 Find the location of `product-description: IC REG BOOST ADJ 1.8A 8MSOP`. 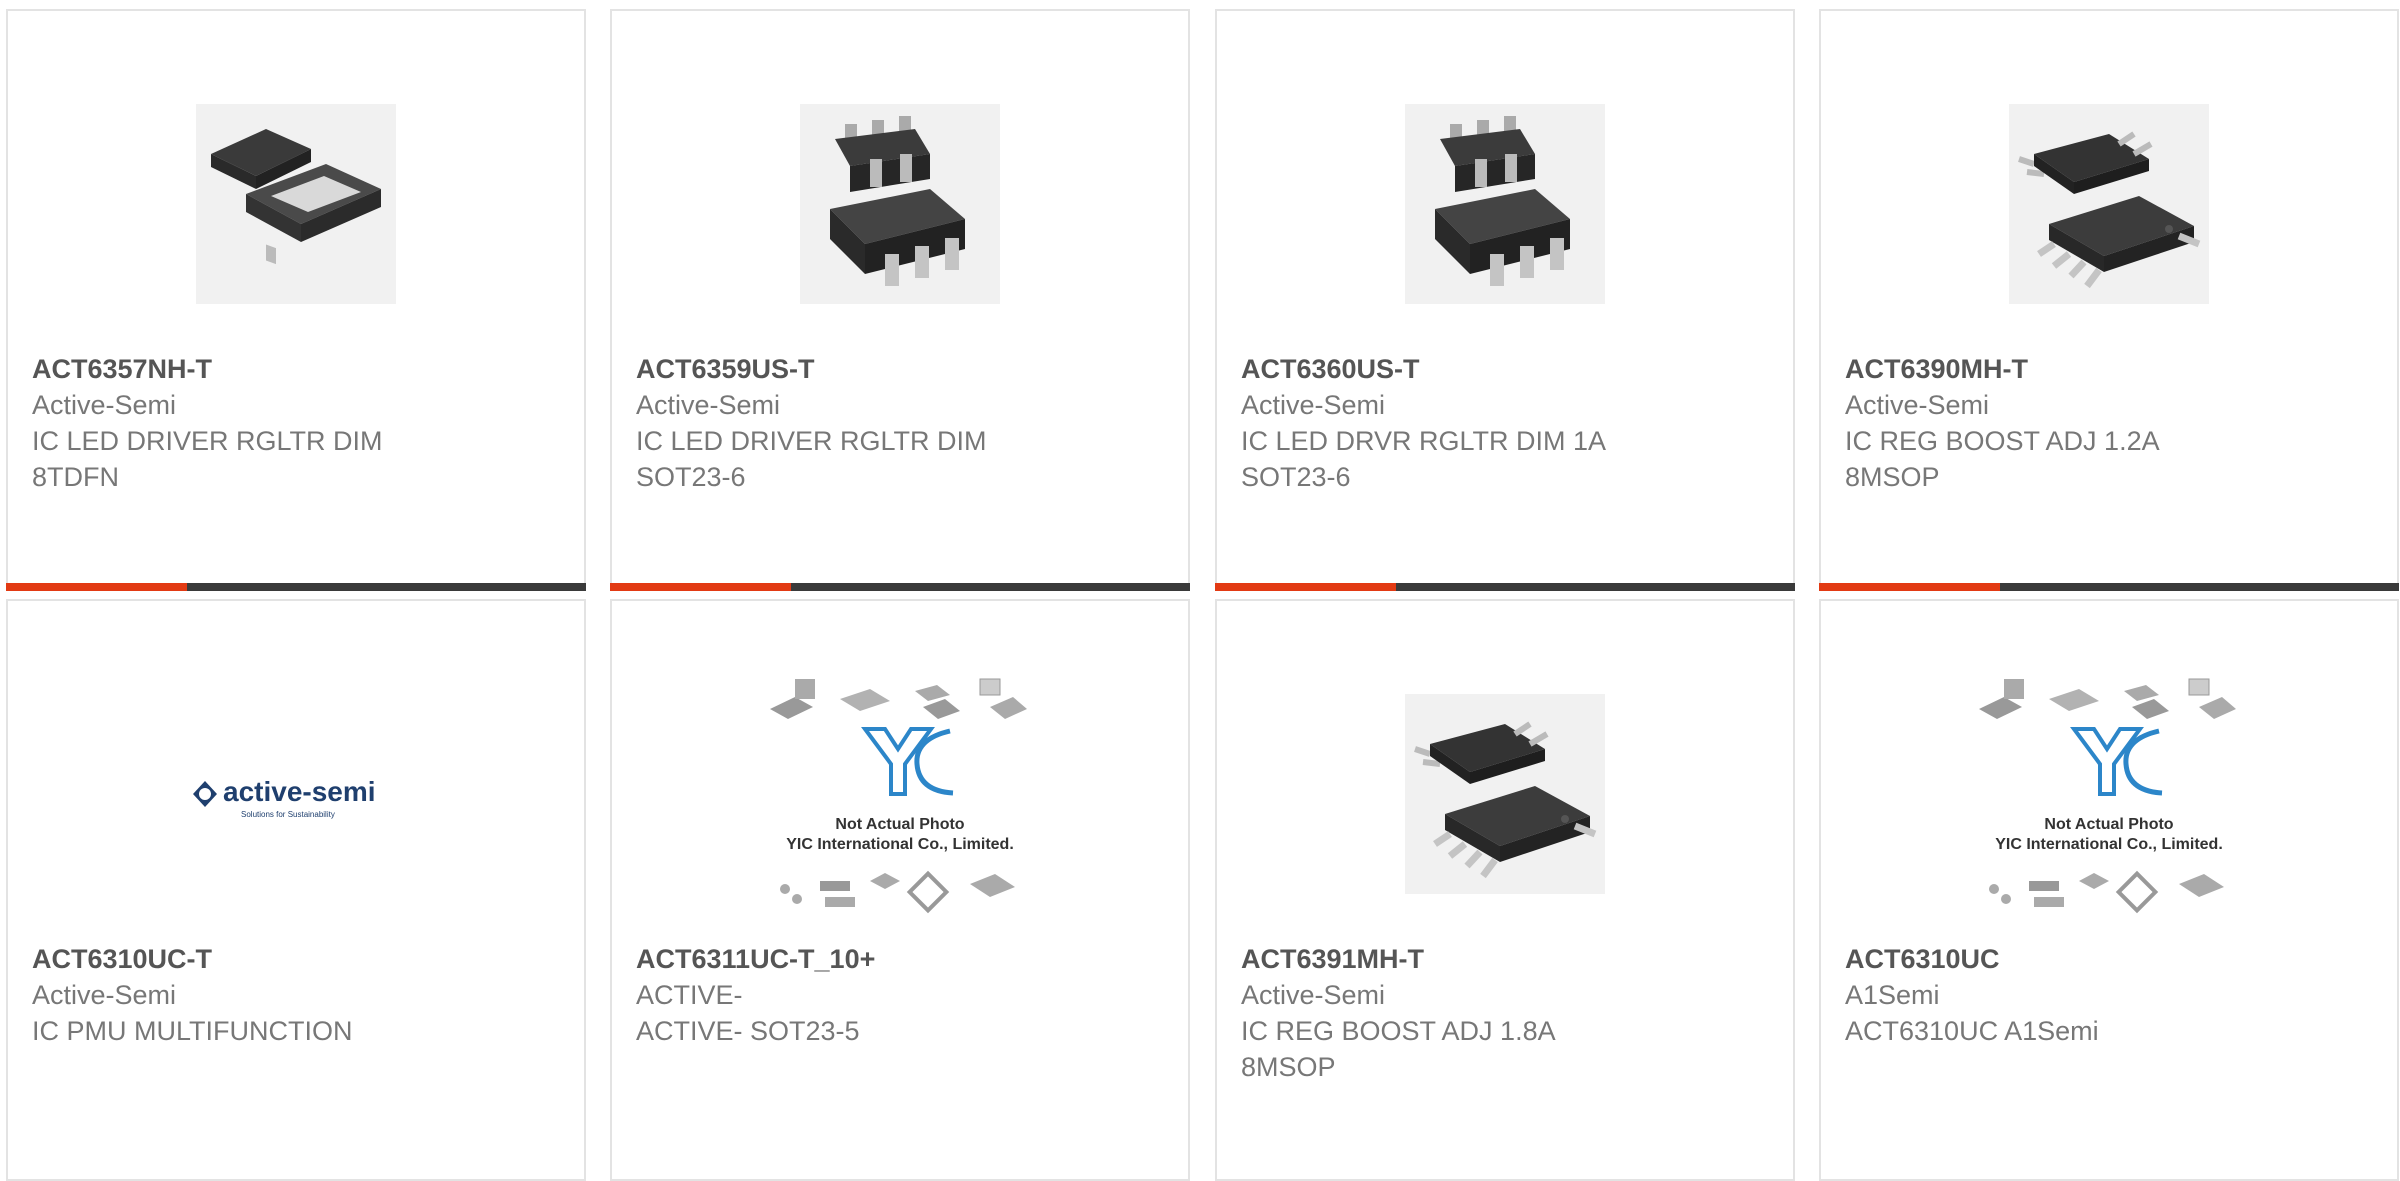

product-description: IC REG BOOST ADJ 1.8A 8MSOP is located at coordinates (1398, 1049).